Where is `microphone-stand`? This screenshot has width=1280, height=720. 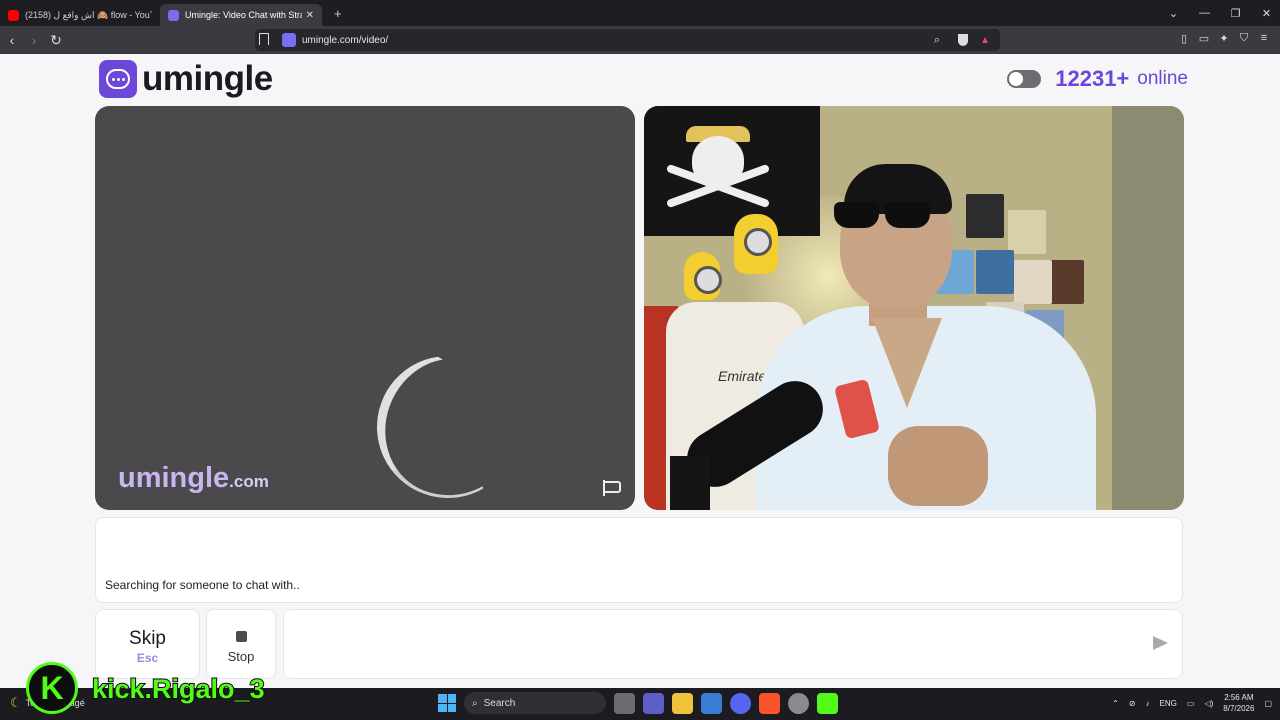 microphone-stand is located at coordinates (690, 483).